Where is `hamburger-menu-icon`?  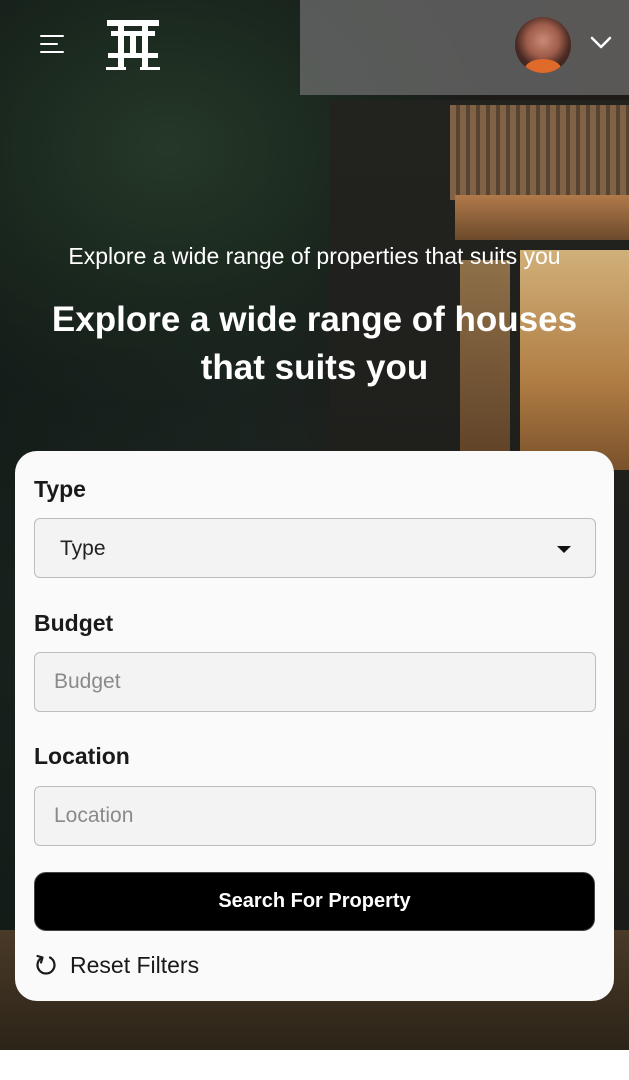 hamburger-menu-icon is located at coordinates (53, 44).